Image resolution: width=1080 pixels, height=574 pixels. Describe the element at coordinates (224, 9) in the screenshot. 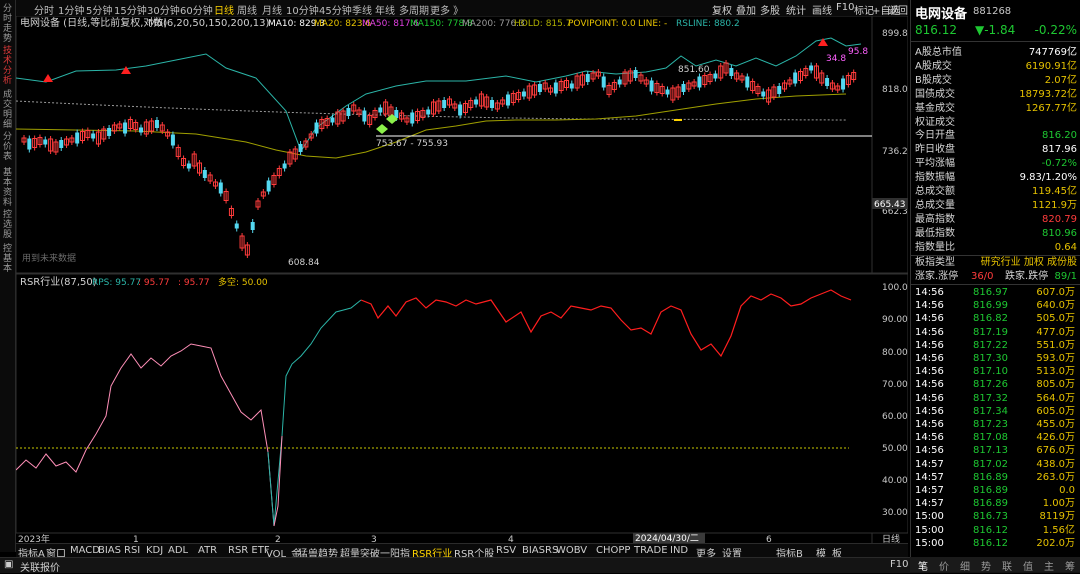

I see `period-tab: 日线` at that location.